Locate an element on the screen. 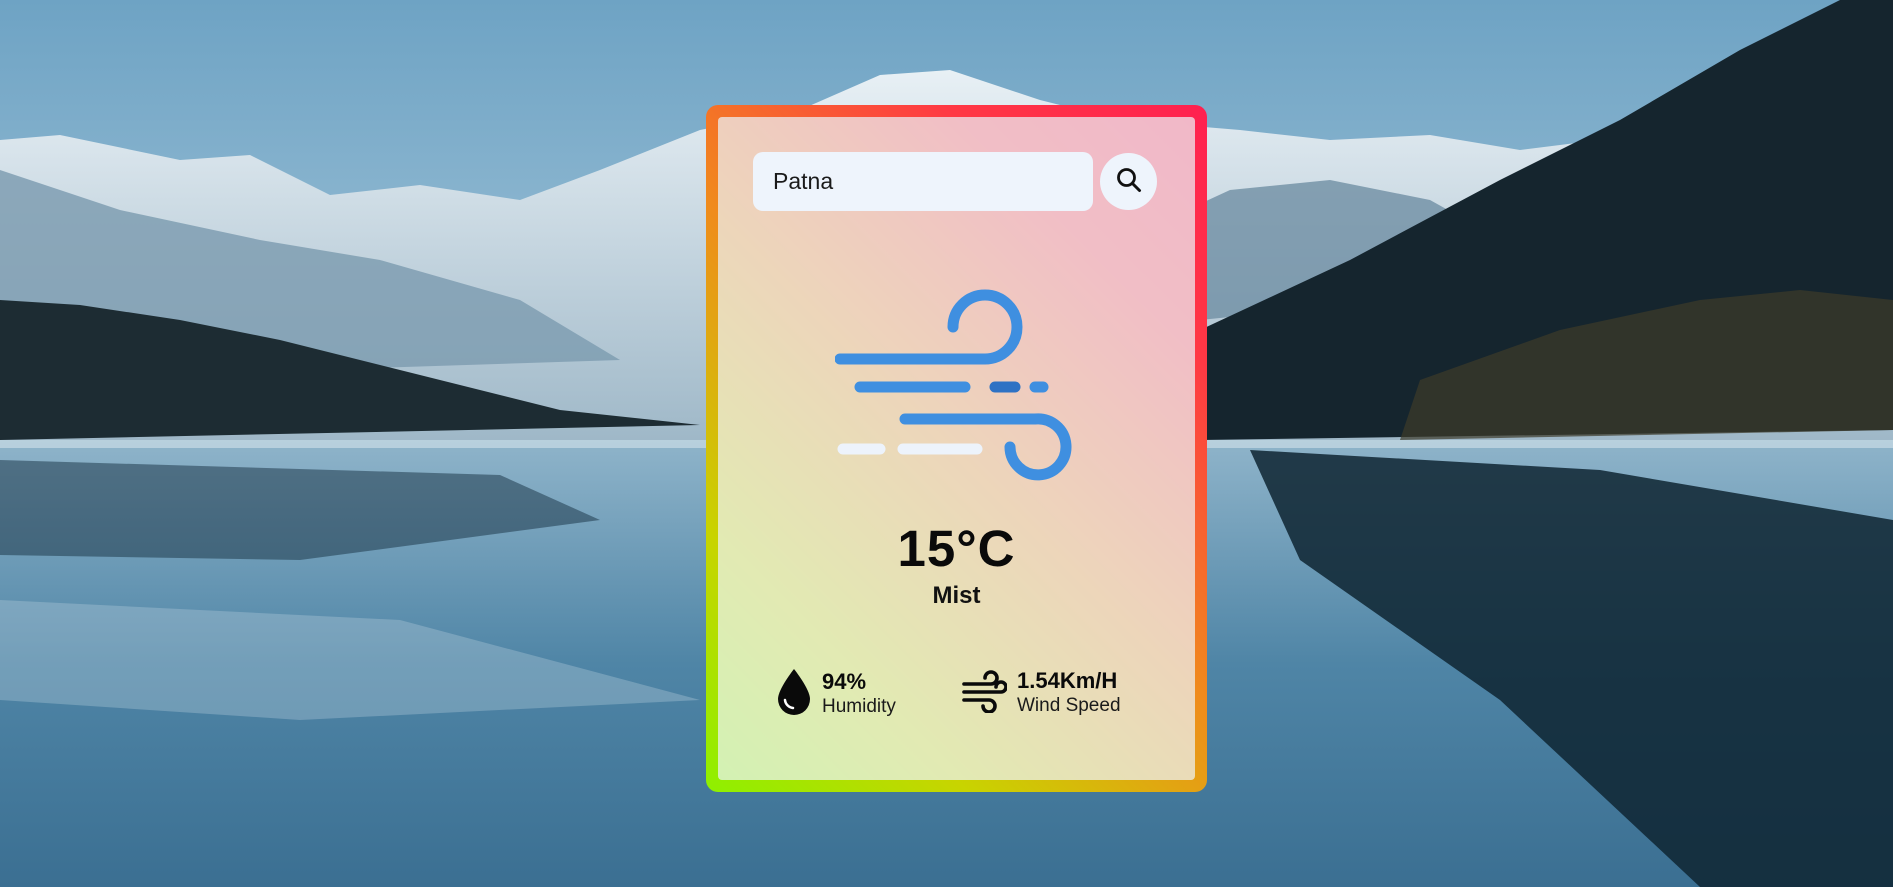 Image resolution: width=1893 pixels, height=887 pixels. humidity-value: 94% is located at coordinates (844, 681).